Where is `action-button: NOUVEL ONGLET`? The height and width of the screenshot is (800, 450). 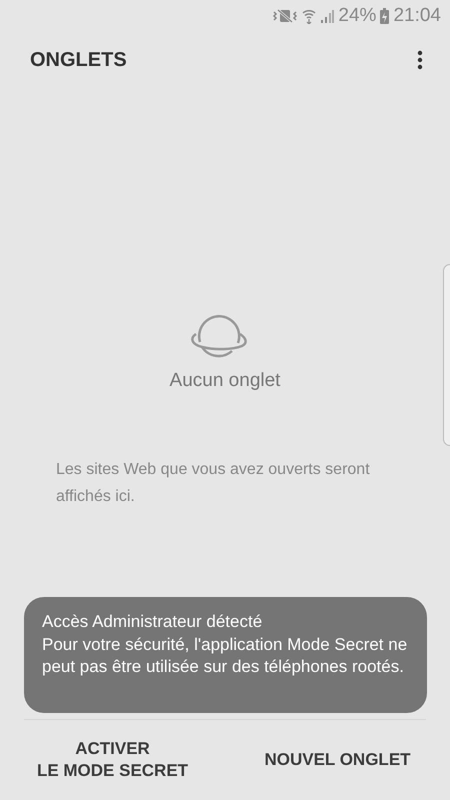 action-button: NOUVEL ONGLET is located at coordinates (337, 760).